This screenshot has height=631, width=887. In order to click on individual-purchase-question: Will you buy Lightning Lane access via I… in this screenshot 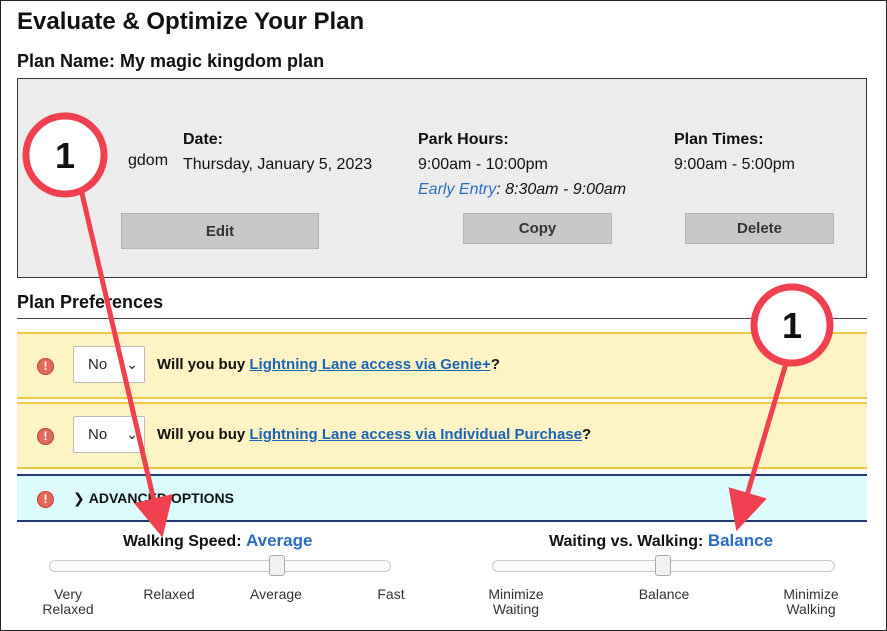, I will do `click(374, 434)`.